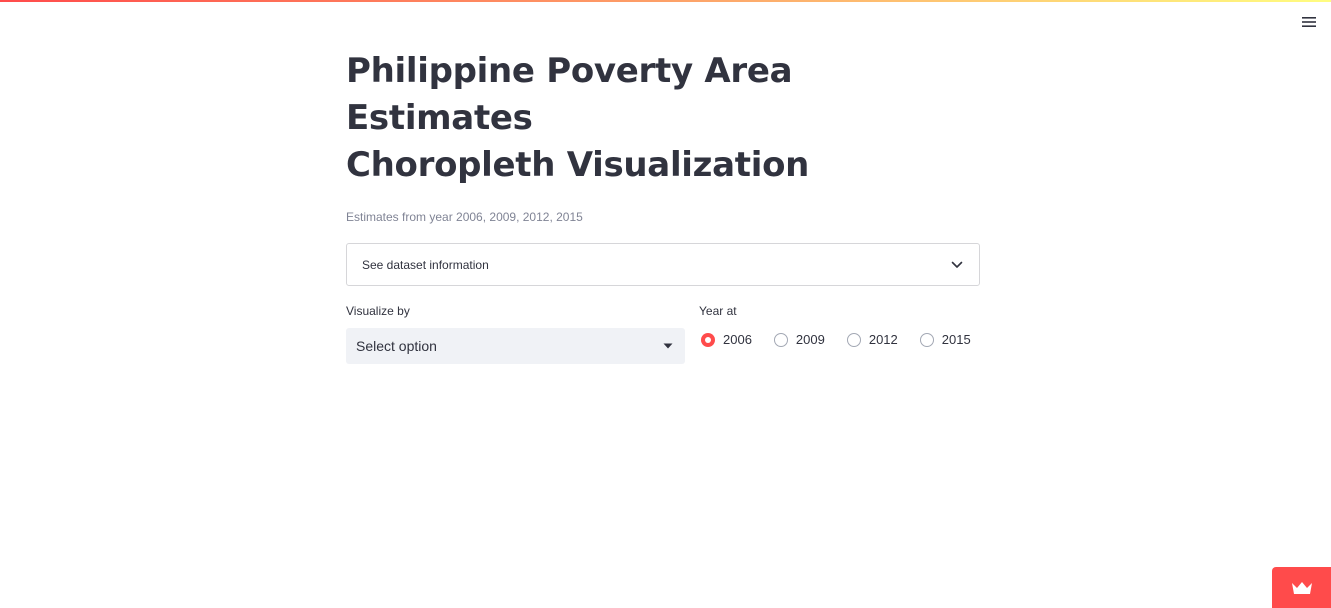 This screenshot has height=608, width=1331. I want to click on header-decoration-bar, so click(665, 1).